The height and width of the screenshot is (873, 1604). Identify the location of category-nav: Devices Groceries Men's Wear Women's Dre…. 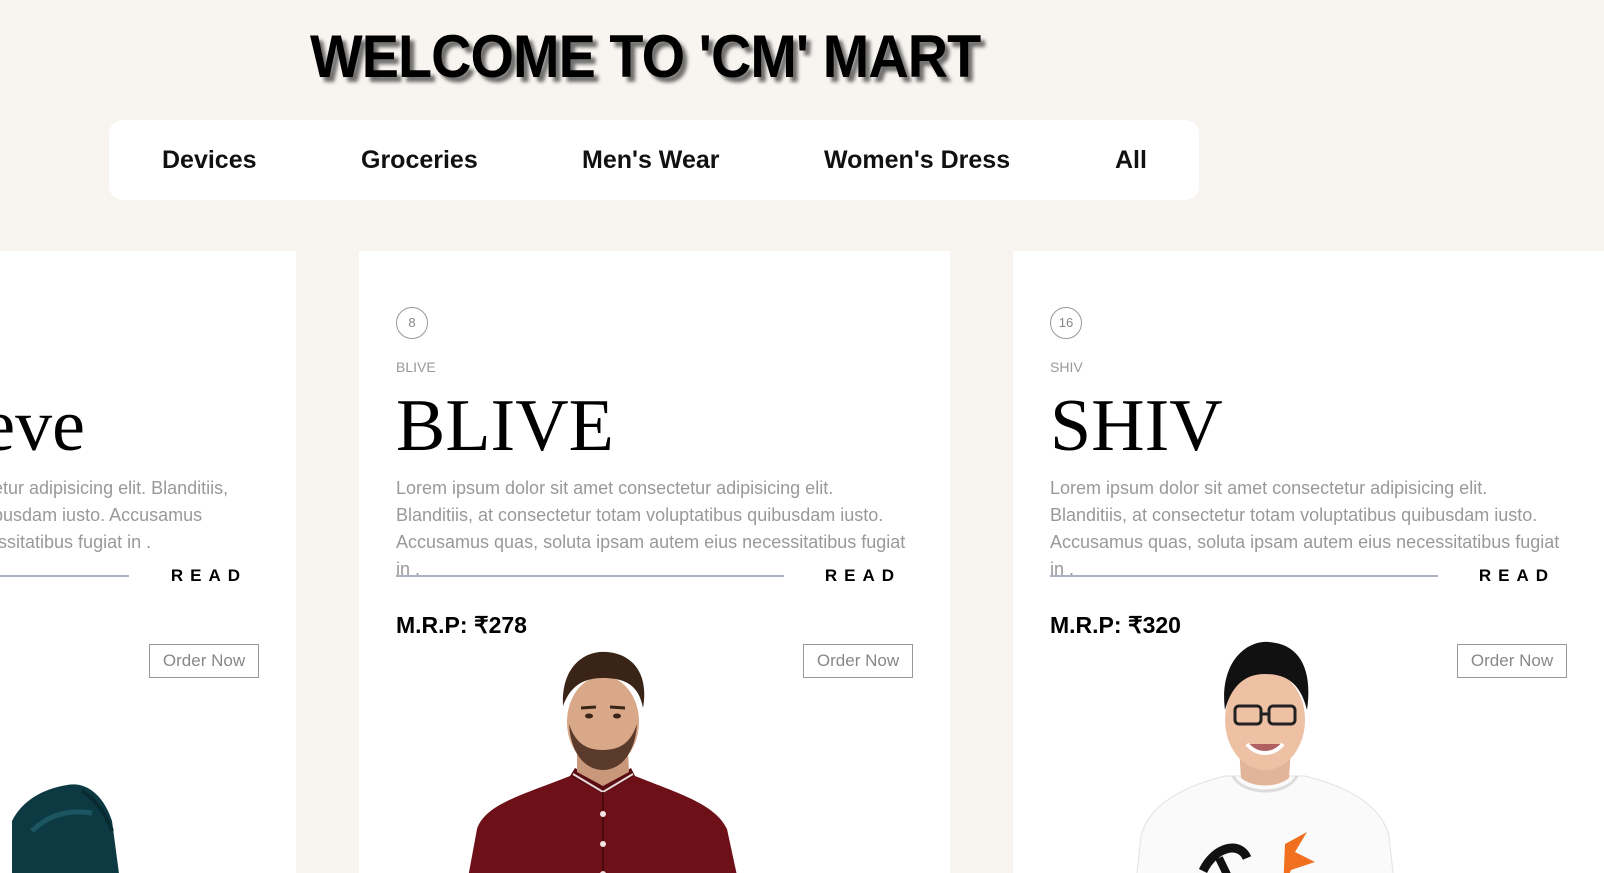
(654, 160).